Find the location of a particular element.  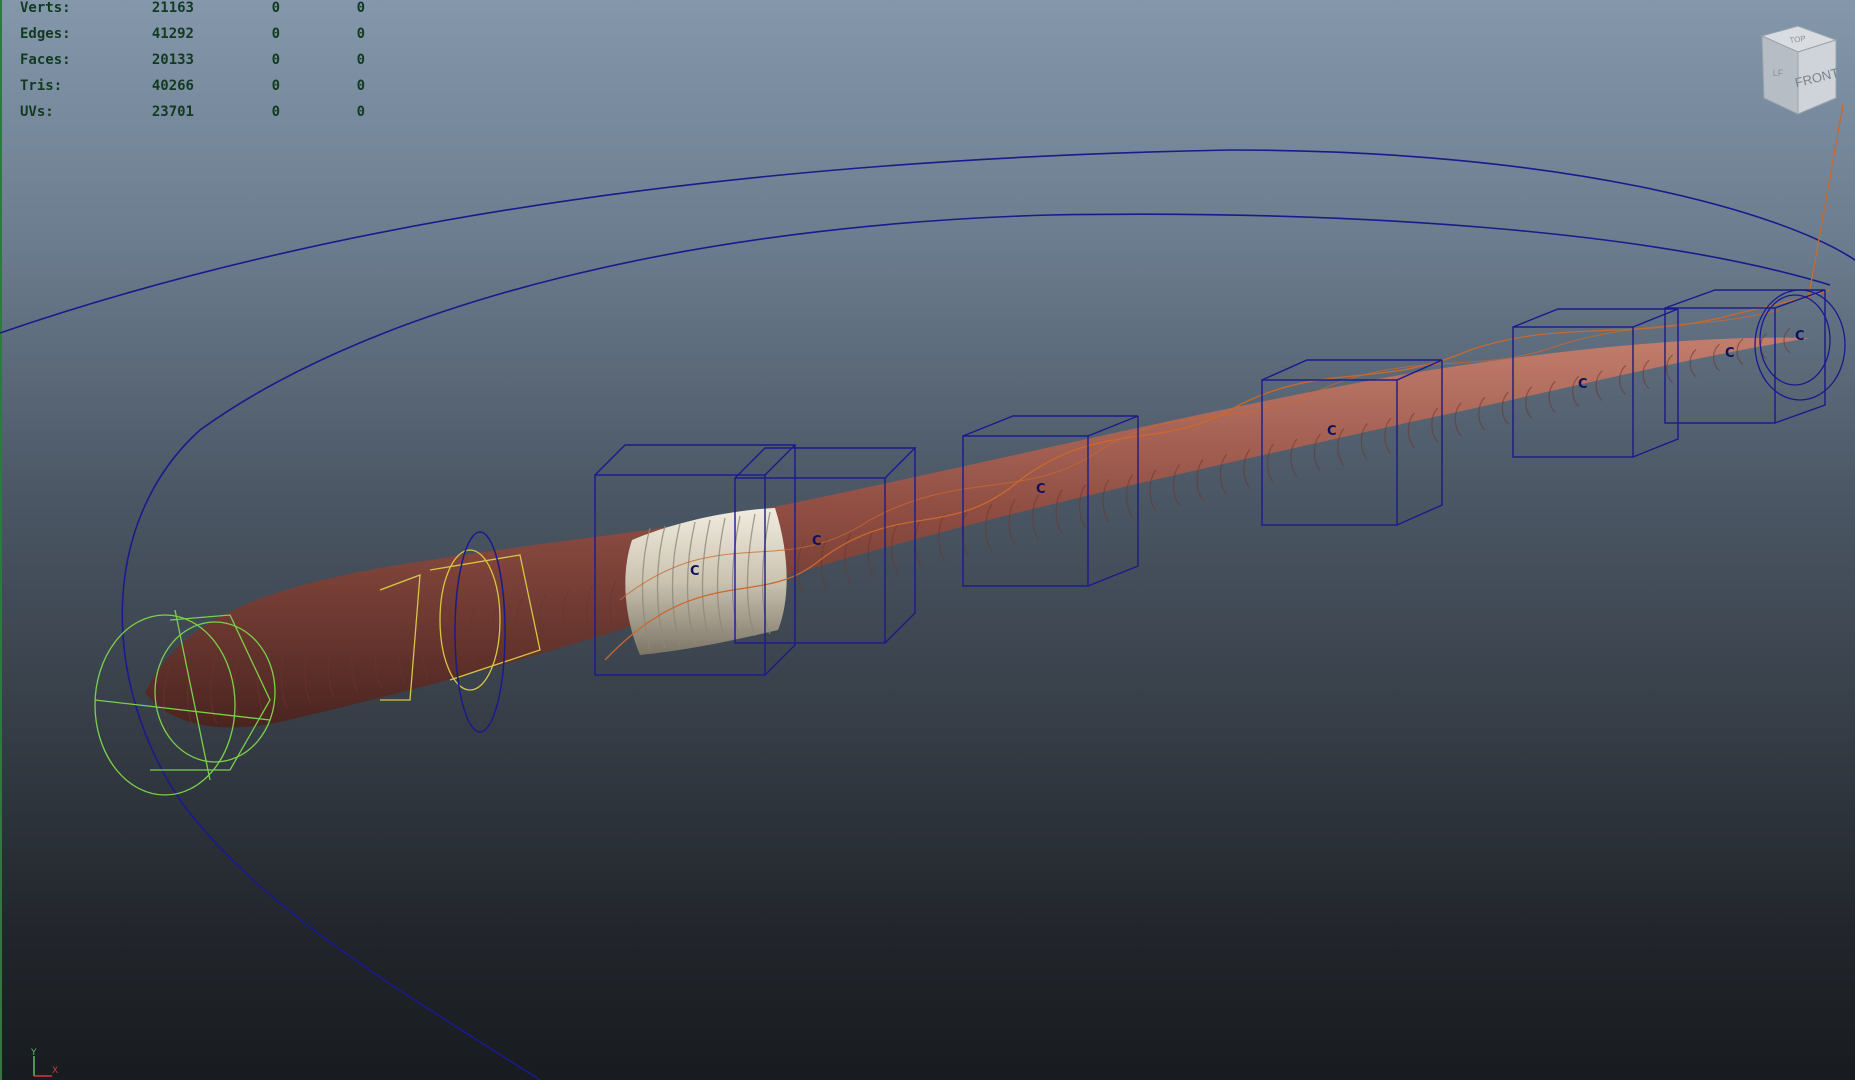

hud-label: UVs: is located at coordinates (37, 112).